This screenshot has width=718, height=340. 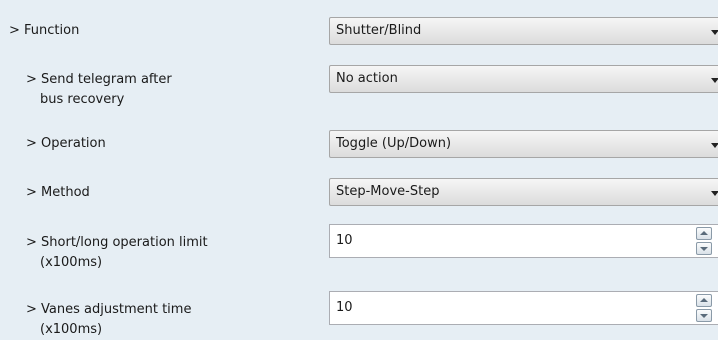 What do you see at coordinates (388, 191) in the screenshot?
I see `method-dropdown-value: Step-Move-Step` at bounding box center [388, 191].